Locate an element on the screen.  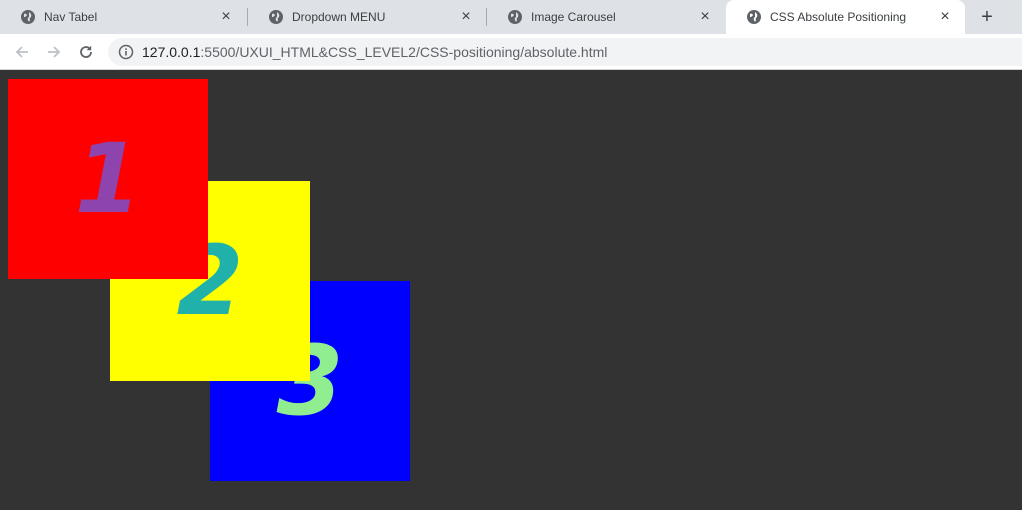
tab-label: Dropdown MENU is located at coordinates (339, 17).